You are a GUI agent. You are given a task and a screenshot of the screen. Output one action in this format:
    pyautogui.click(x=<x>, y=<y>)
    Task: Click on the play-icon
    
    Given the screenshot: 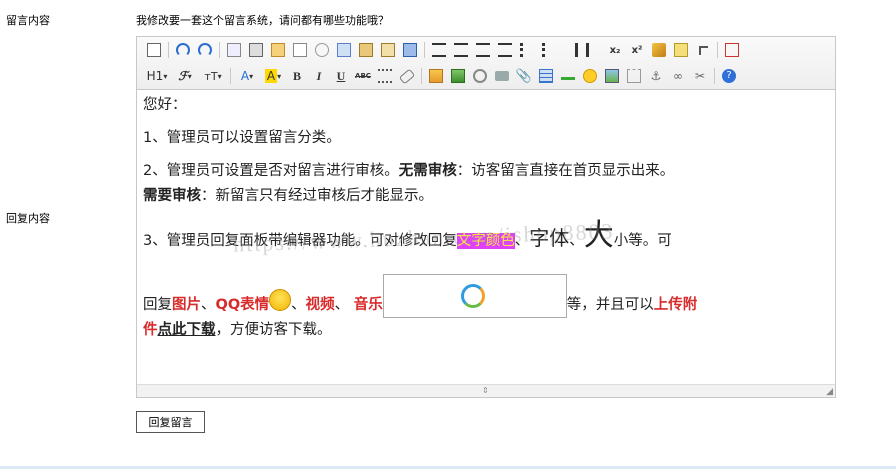 What is the action you would take?
    pyautogui.click(x=472, y=296)
    